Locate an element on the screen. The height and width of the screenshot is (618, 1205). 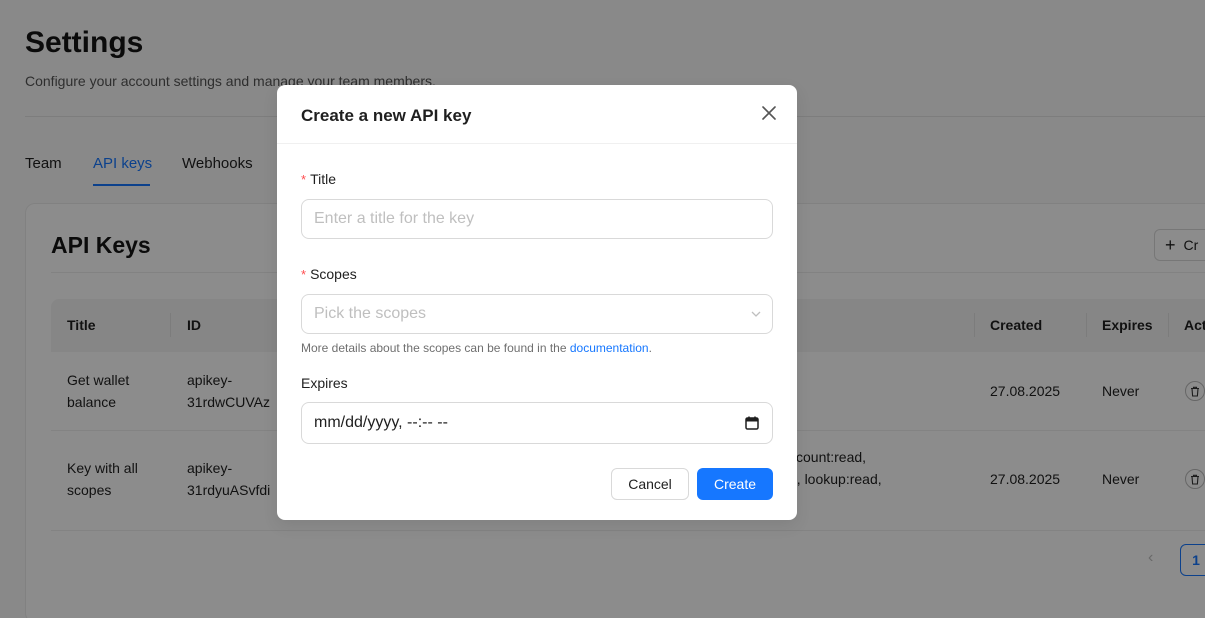
documentation-link: documentation is located at coordinates (609, 348).